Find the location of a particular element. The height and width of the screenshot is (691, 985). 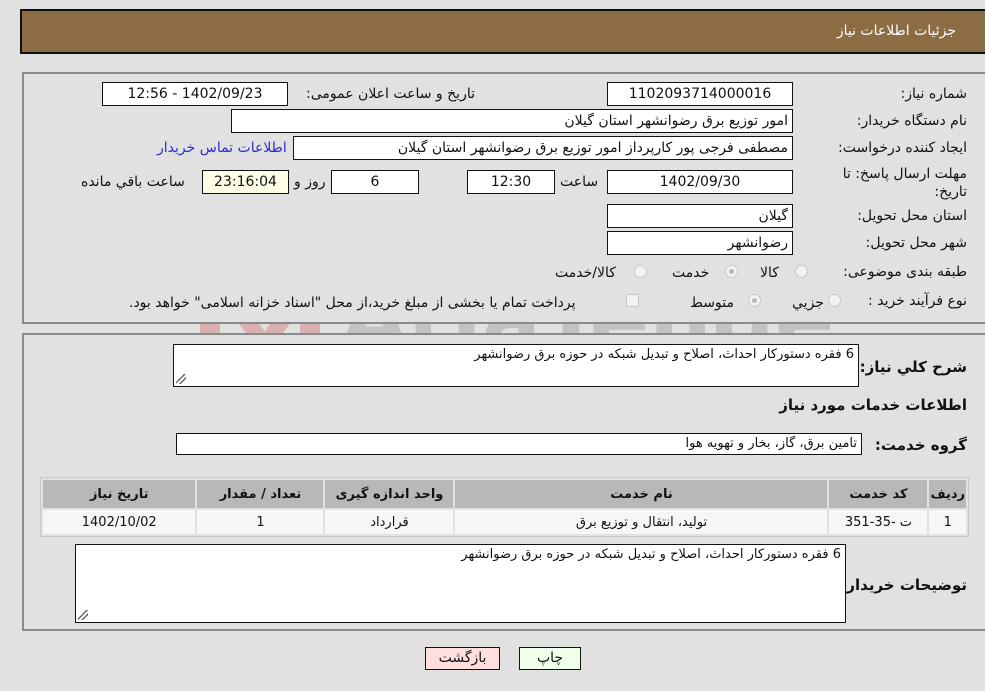

deadline-days-field: 6 is located at coordinates (375, 182).